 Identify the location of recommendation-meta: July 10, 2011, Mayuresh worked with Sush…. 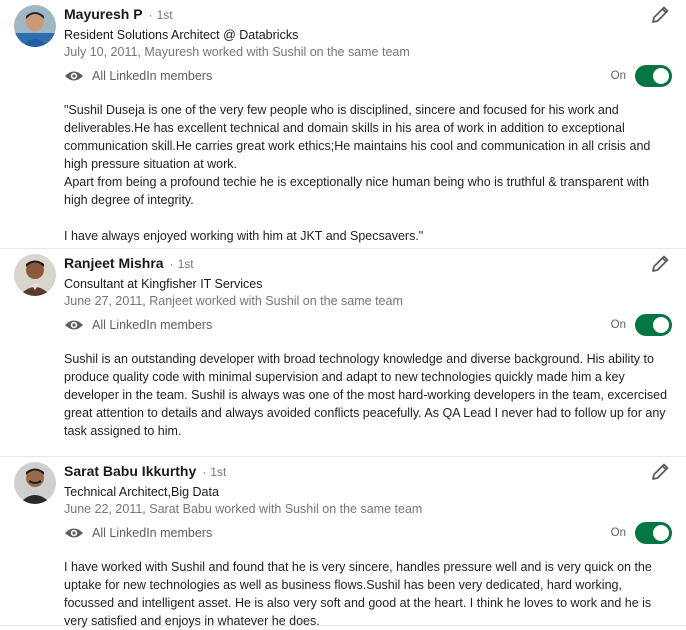
(237, 52).